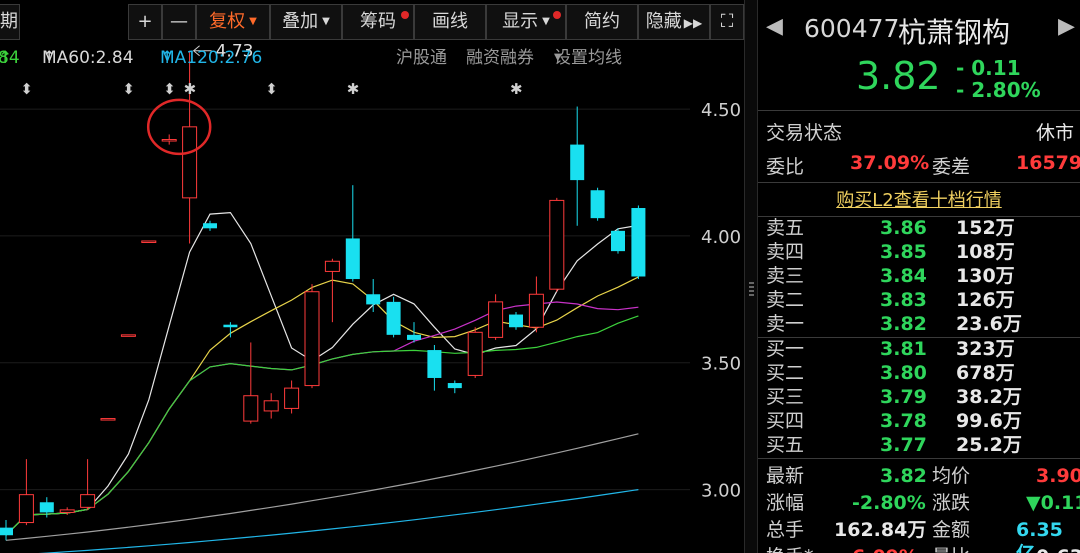 The width and height of the screenshot is (1080, 553). What do you see at coordinates (378, 22) in the screenshot?
I see `chips-button: 筹码` at bounding box center [378, 22].